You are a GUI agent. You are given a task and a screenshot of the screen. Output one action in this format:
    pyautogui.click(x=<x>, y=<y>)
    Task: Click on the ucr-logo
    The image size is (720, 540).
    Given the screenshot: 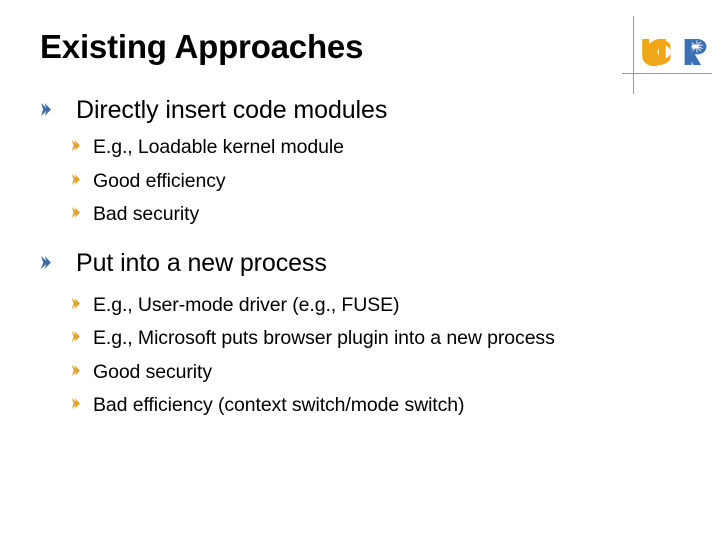 What is the action you would take?
    pyautogui.click(x=666, y=53)
    